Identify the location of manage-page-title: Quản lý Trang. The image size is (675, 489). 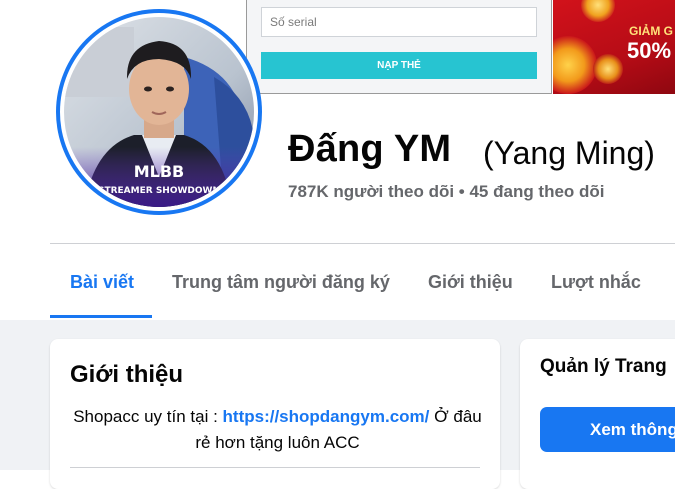
(603, 366).